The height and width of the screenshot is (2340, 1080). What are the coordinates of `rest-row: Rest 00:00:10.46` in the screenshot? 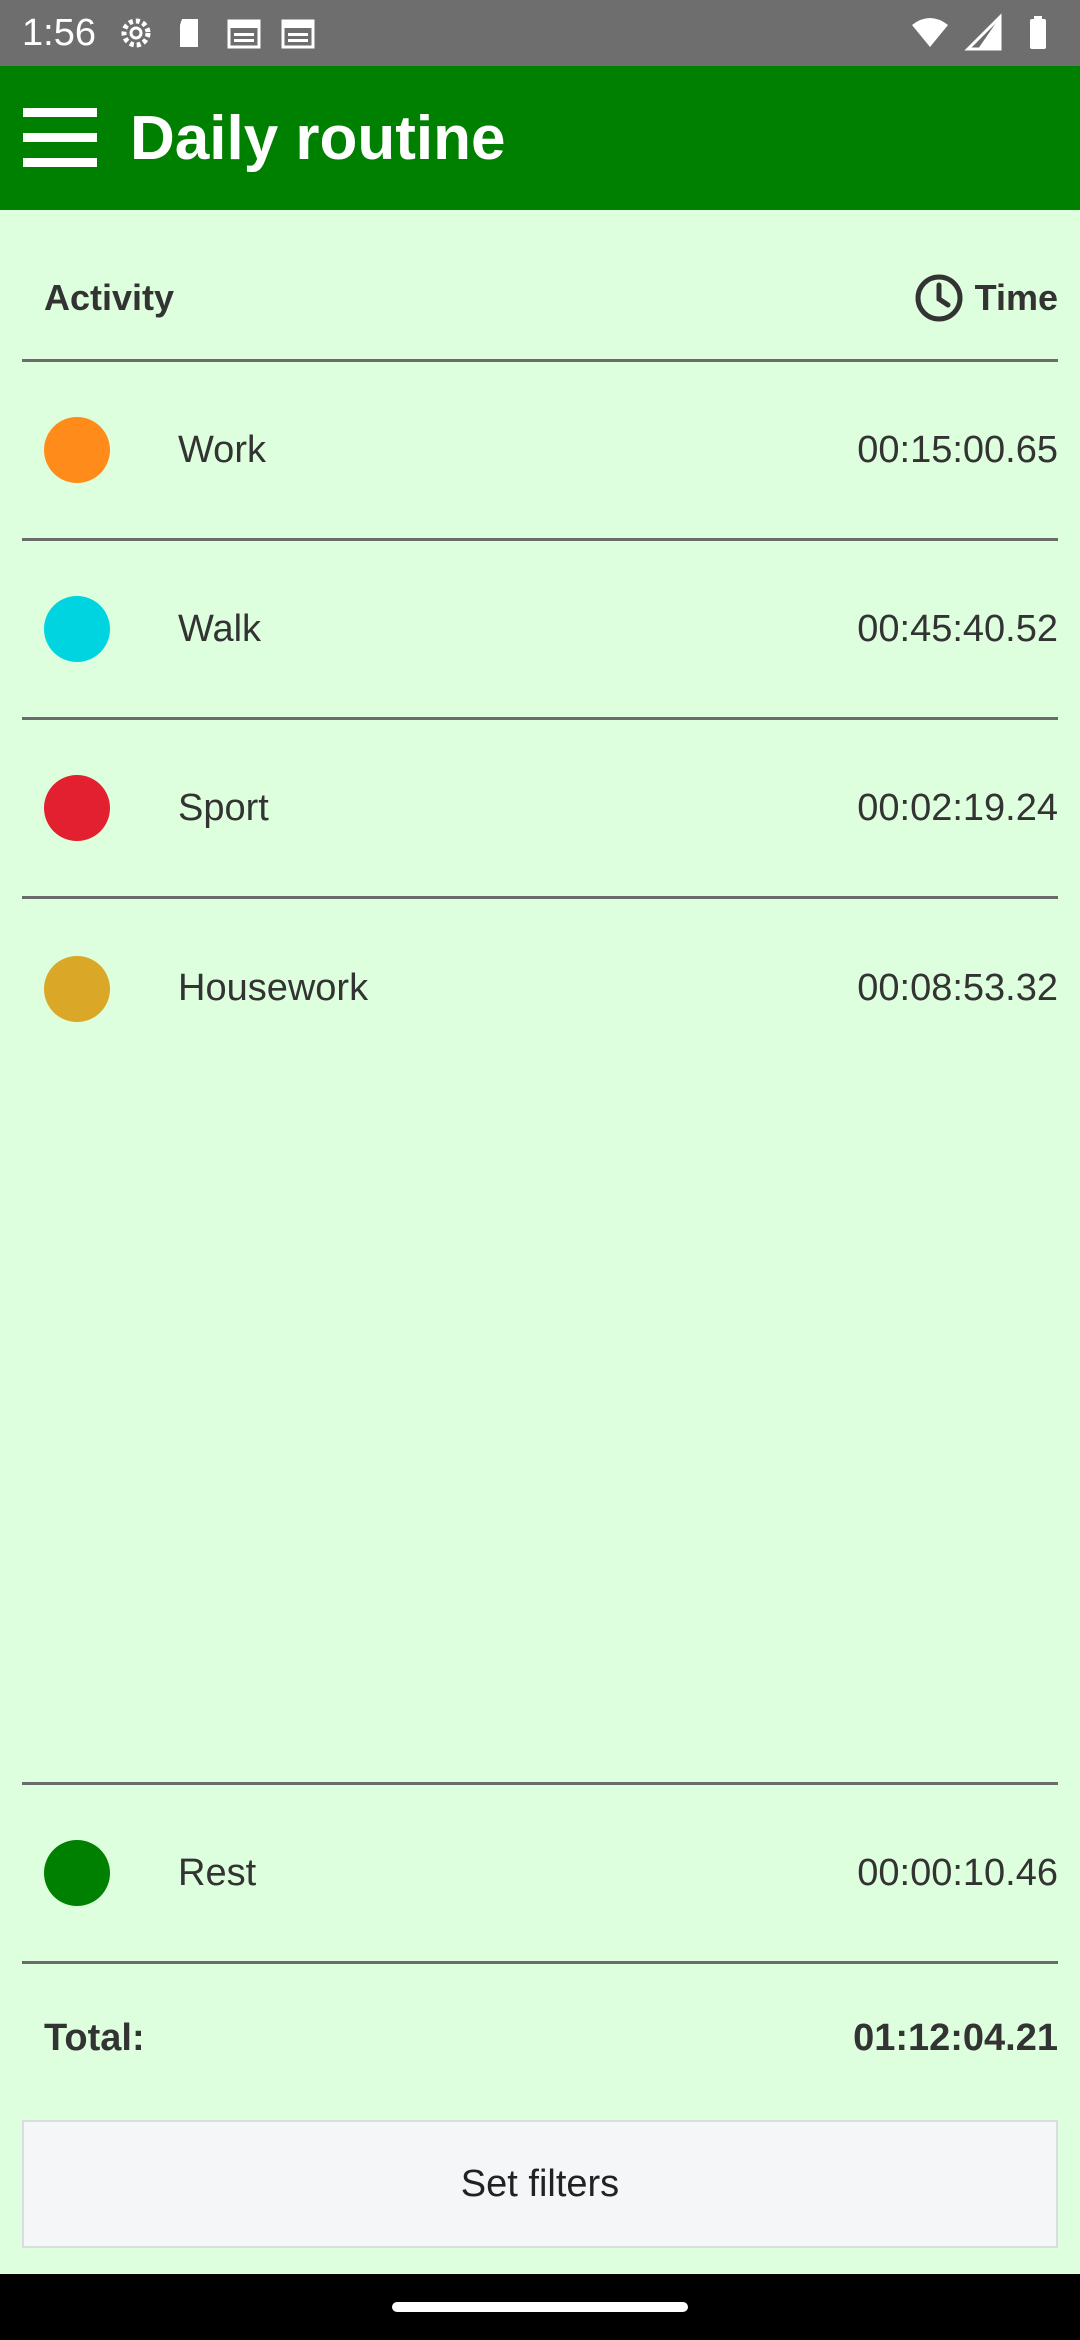 It's located at (540, 1873).